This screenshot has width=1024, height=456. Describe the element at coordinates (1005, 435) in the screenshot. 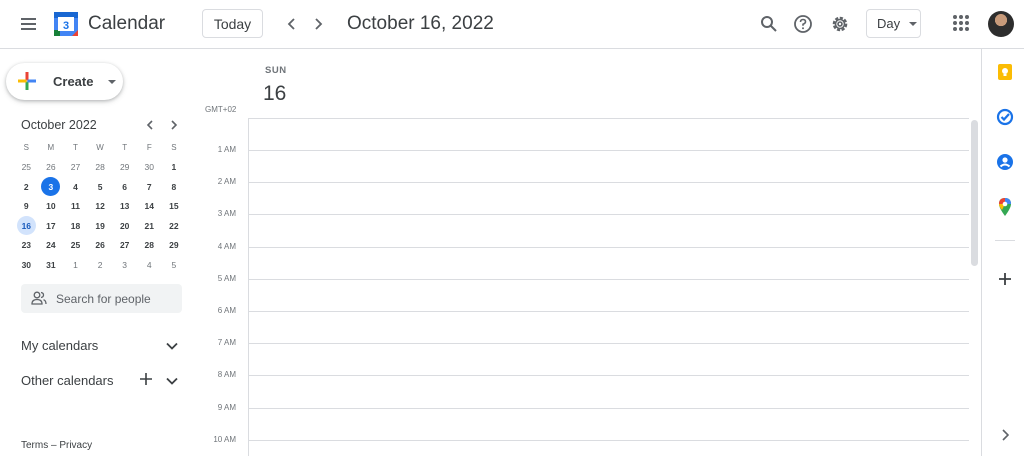

I see `expand-side-panel-button` at that location.